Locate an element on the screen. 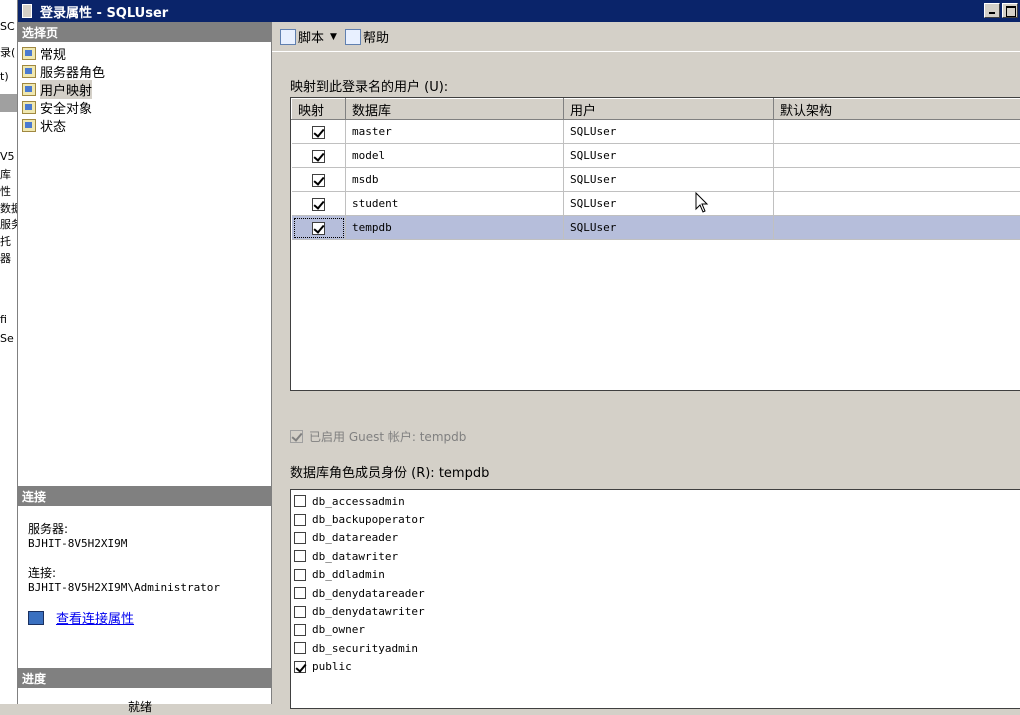  guest-account-checkbox: 已启用 Guest 帐户: tempdb is located at coordinates (378, 436).